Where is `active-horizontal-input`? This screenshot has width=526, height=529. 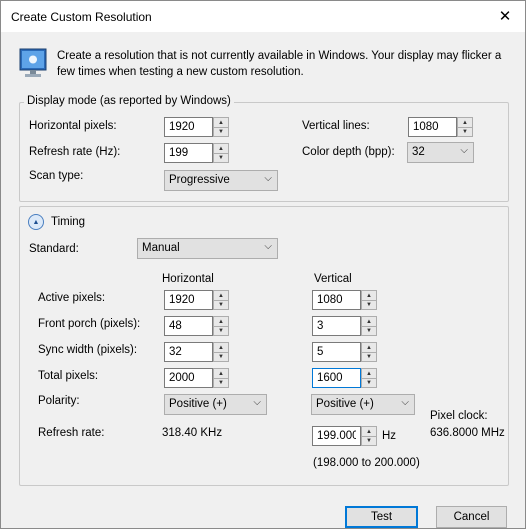
active-horizontal-input is located at coordinates (188, 300).